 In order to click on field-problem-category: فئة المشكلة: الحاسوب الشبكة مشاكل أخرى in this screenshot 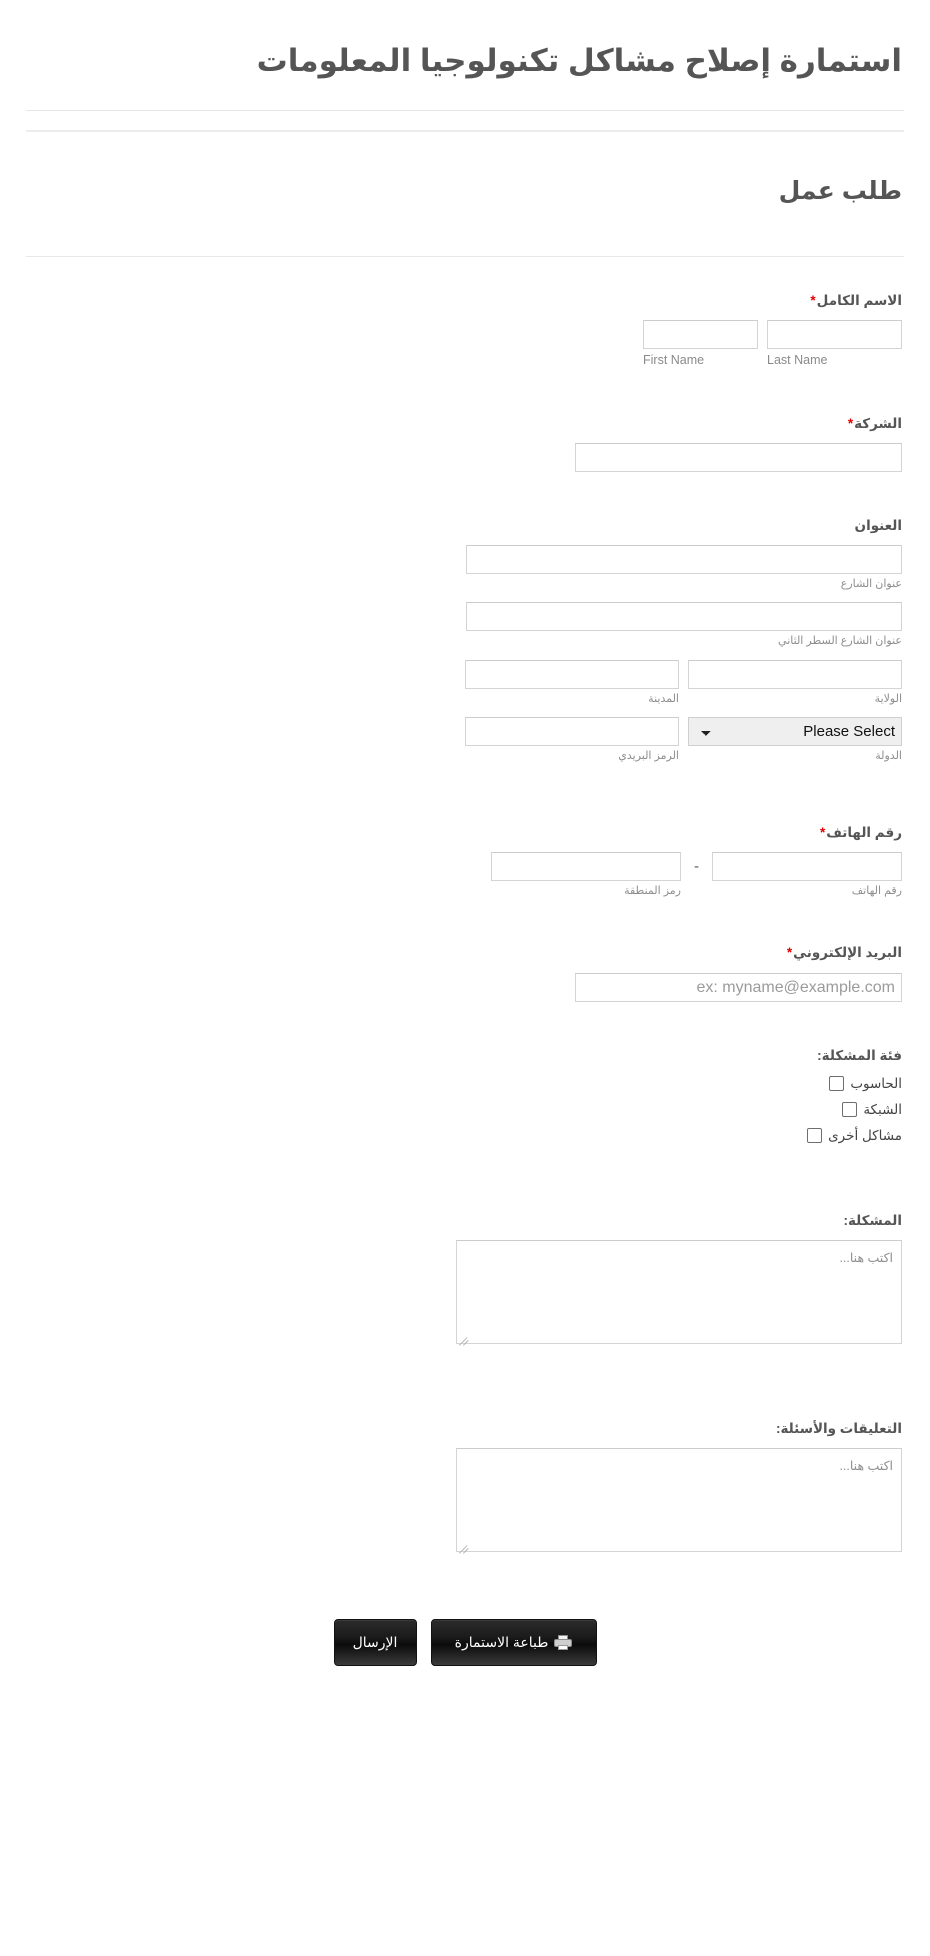, I will do `click(465, 1098)`.